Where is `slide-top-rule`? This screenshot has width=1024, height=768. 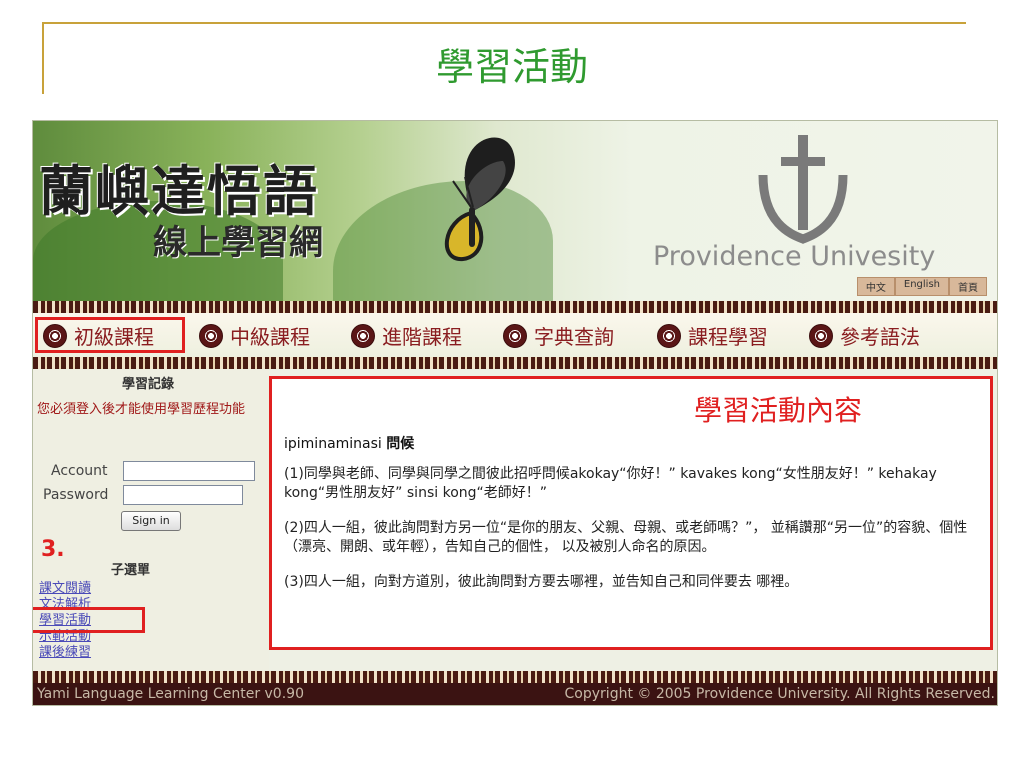 slide-top-rule is located at coordinates (504, 23).